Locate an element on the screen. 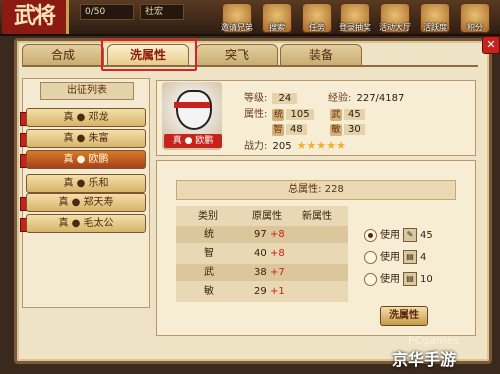  delta-cell: +7 is located at coordinates (277, 272).